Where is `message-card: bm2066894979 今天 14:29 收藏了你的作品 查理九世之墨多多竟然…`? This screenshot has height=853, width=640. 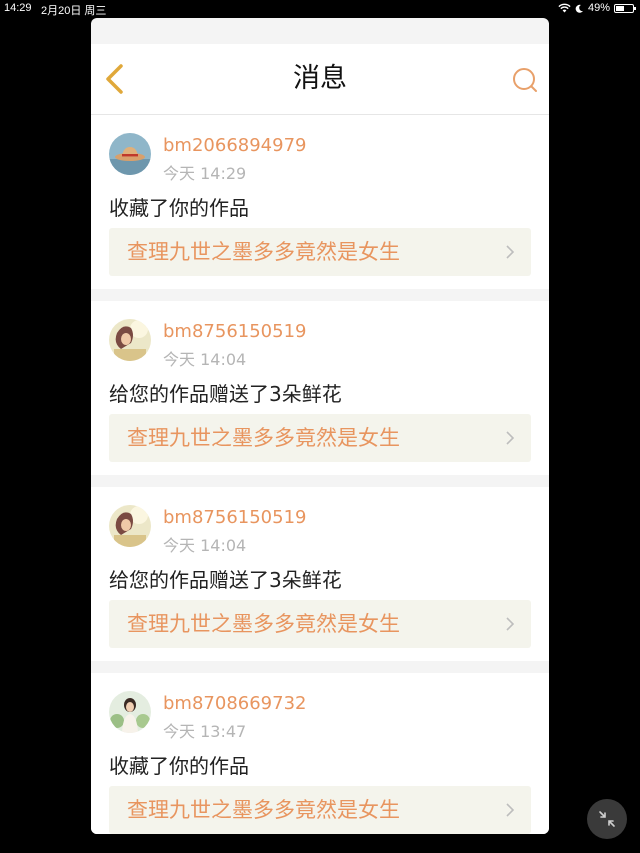
message-card: bm2066894979 今天 14:29 收藏了你的作品 查理九世之墨多多竟然… is located at coordinates (320, 202).